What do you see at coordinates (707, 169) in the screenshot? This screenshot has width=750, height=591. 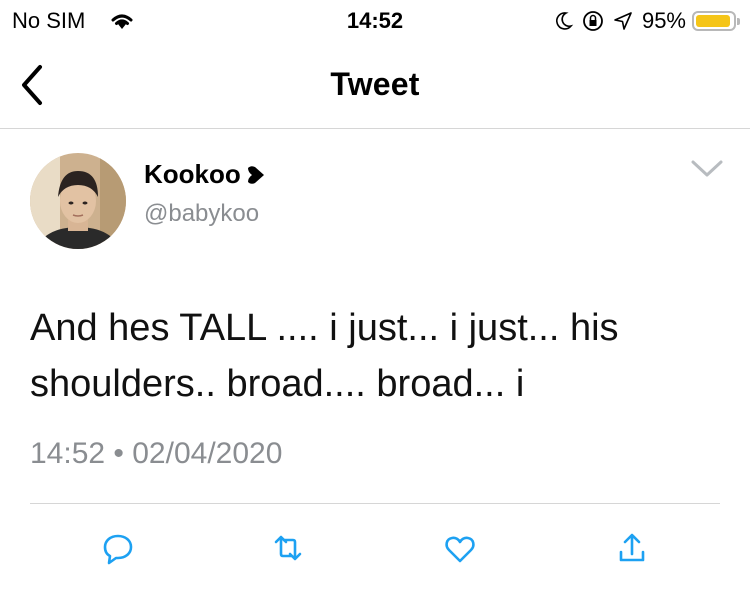 I see `chevron-down-icon` at bounding box center [707, 169].